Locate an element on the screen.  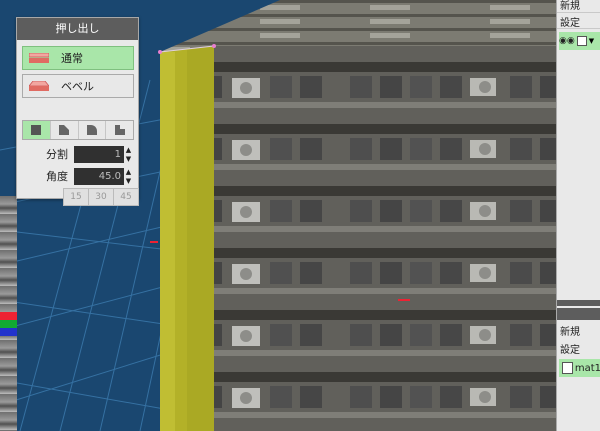
angle-preset-30-button: 30 is located at coordinates (101, 197).